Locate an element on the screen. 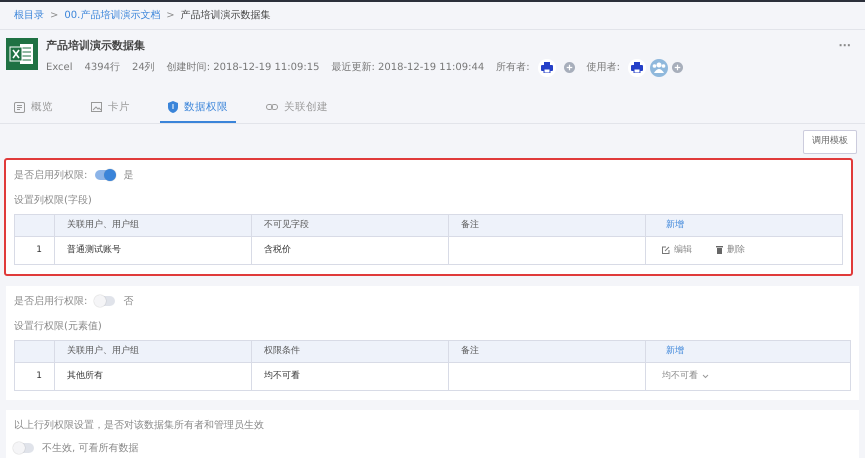  meta-text: 最近更新: 2018-12-19 11:09:44 is located at coordinates (407, 67).